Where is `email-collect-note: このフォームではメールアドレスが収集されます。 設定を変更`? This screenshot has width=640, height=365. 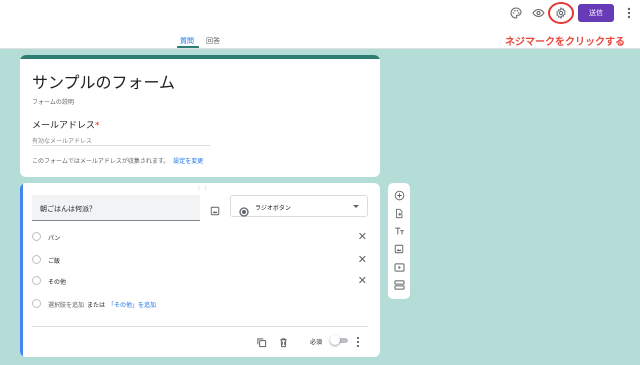 email-collect-note: このフォームではメールアドレスが収集されます。 設定を変更 is located at coordinates (117, 160).